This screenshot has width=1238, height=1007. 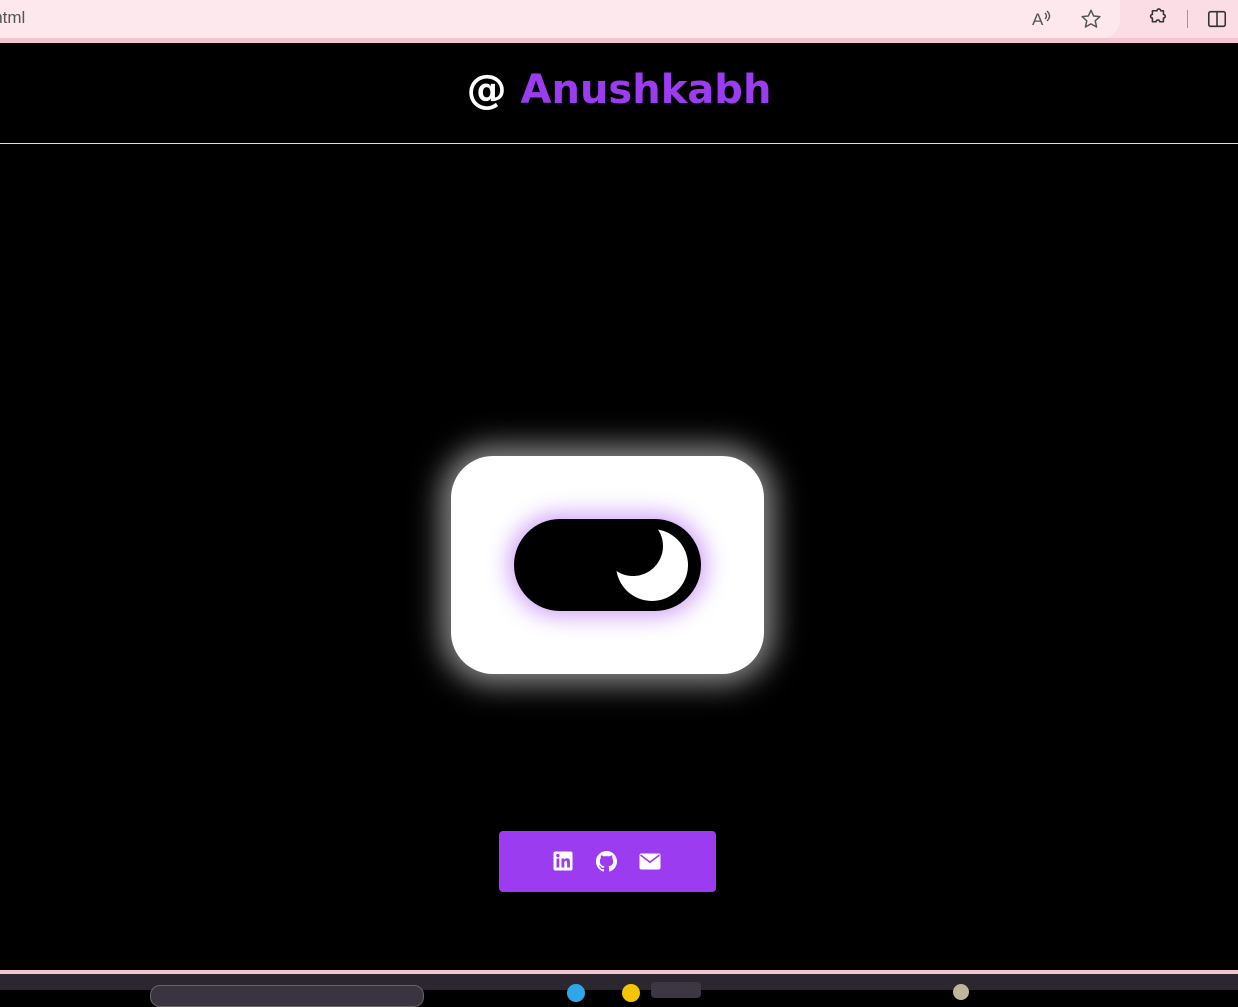 What do you see at coordinates (1157, 19) in the screenshot?
I see `extensions-icon` at bounding box center [1157, 19].